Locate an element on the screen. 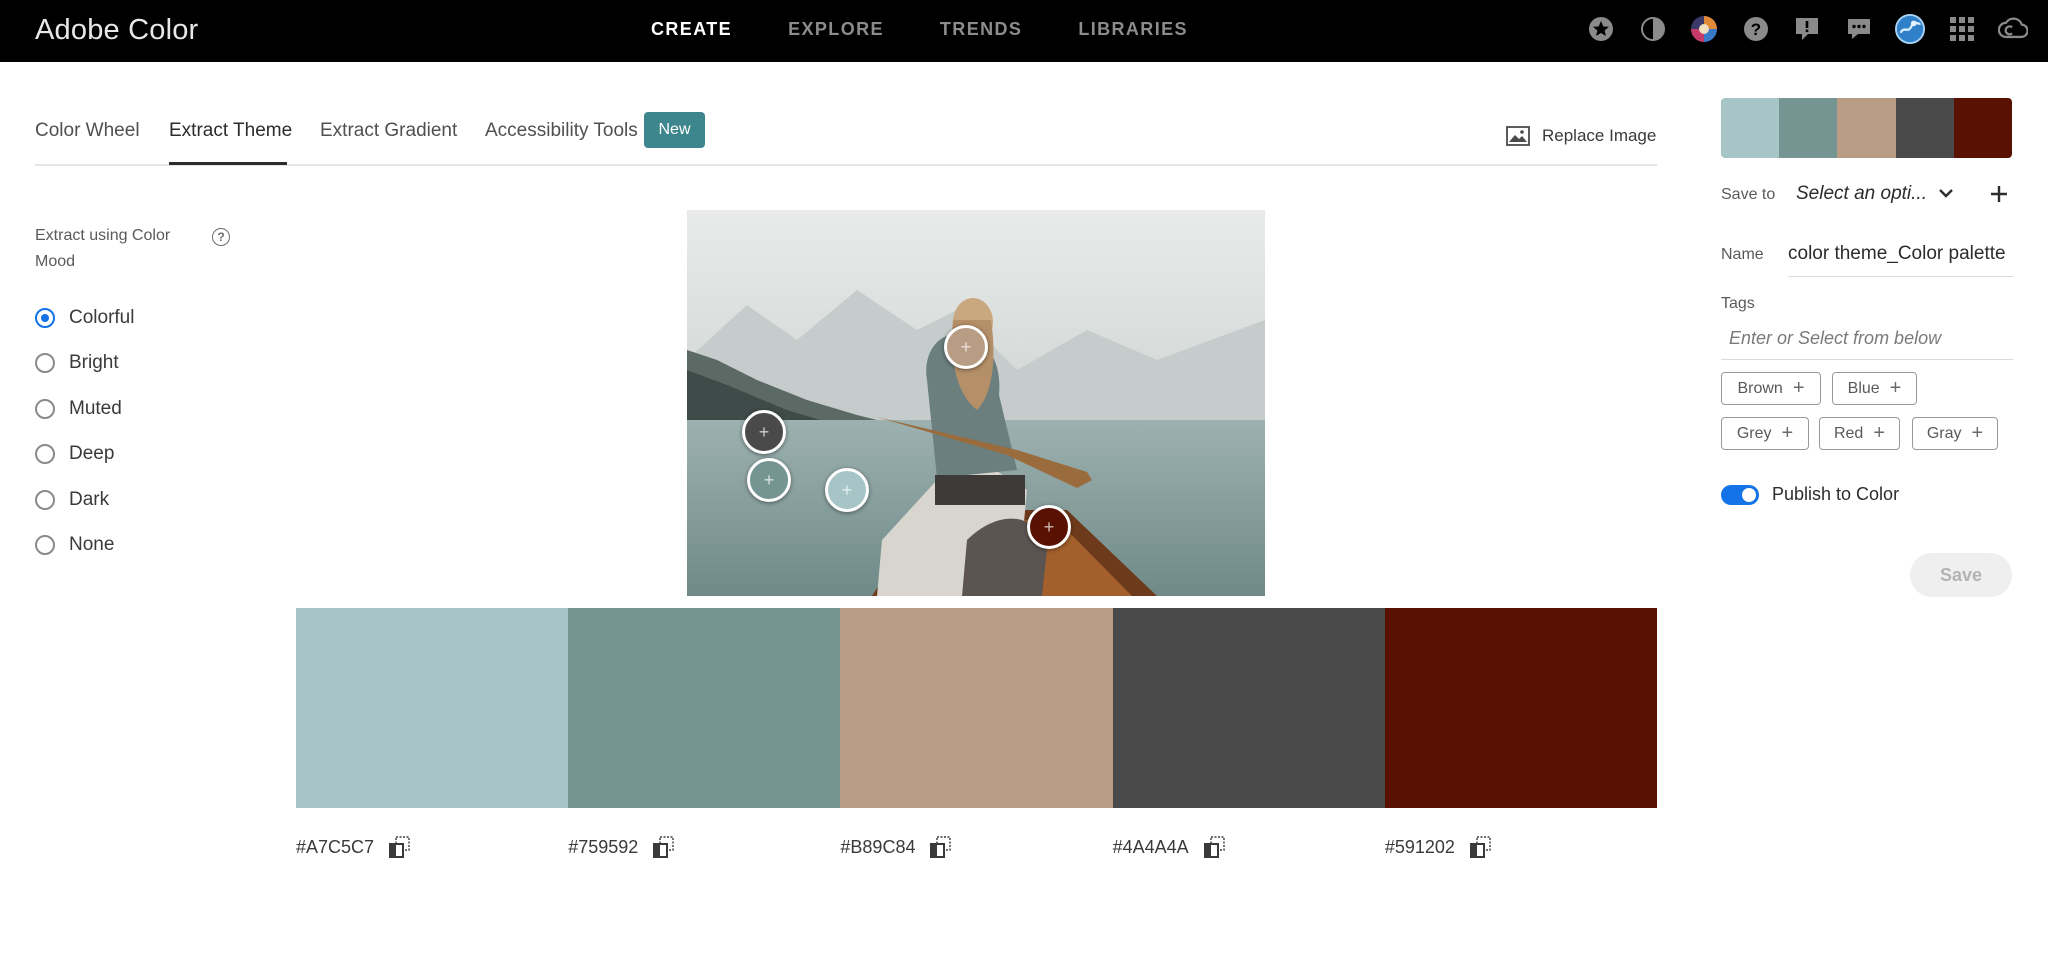 This screenshot has height=963, width=2048. tags-input: Enter or Select from below is located at coordinates (1867, 341).